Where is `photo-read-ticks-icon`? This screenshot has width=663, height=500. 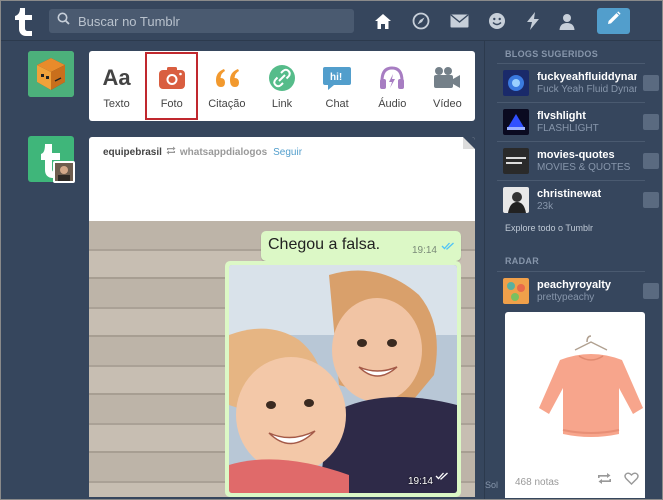
photo-read-ticks-icon is located at coordinates (442, 476).